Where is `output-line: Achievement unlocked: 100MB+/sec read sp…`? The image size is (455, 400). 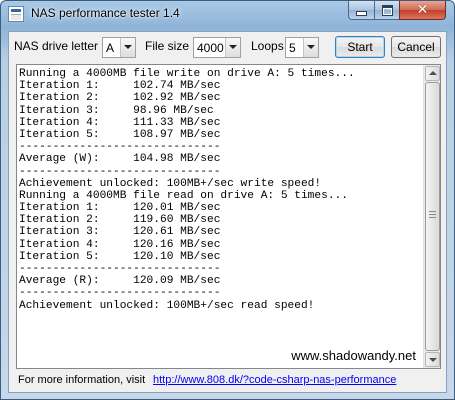
output-line: Achievement unlocked: 100MB+/sec read sp… is located at coordinates (167, 305).